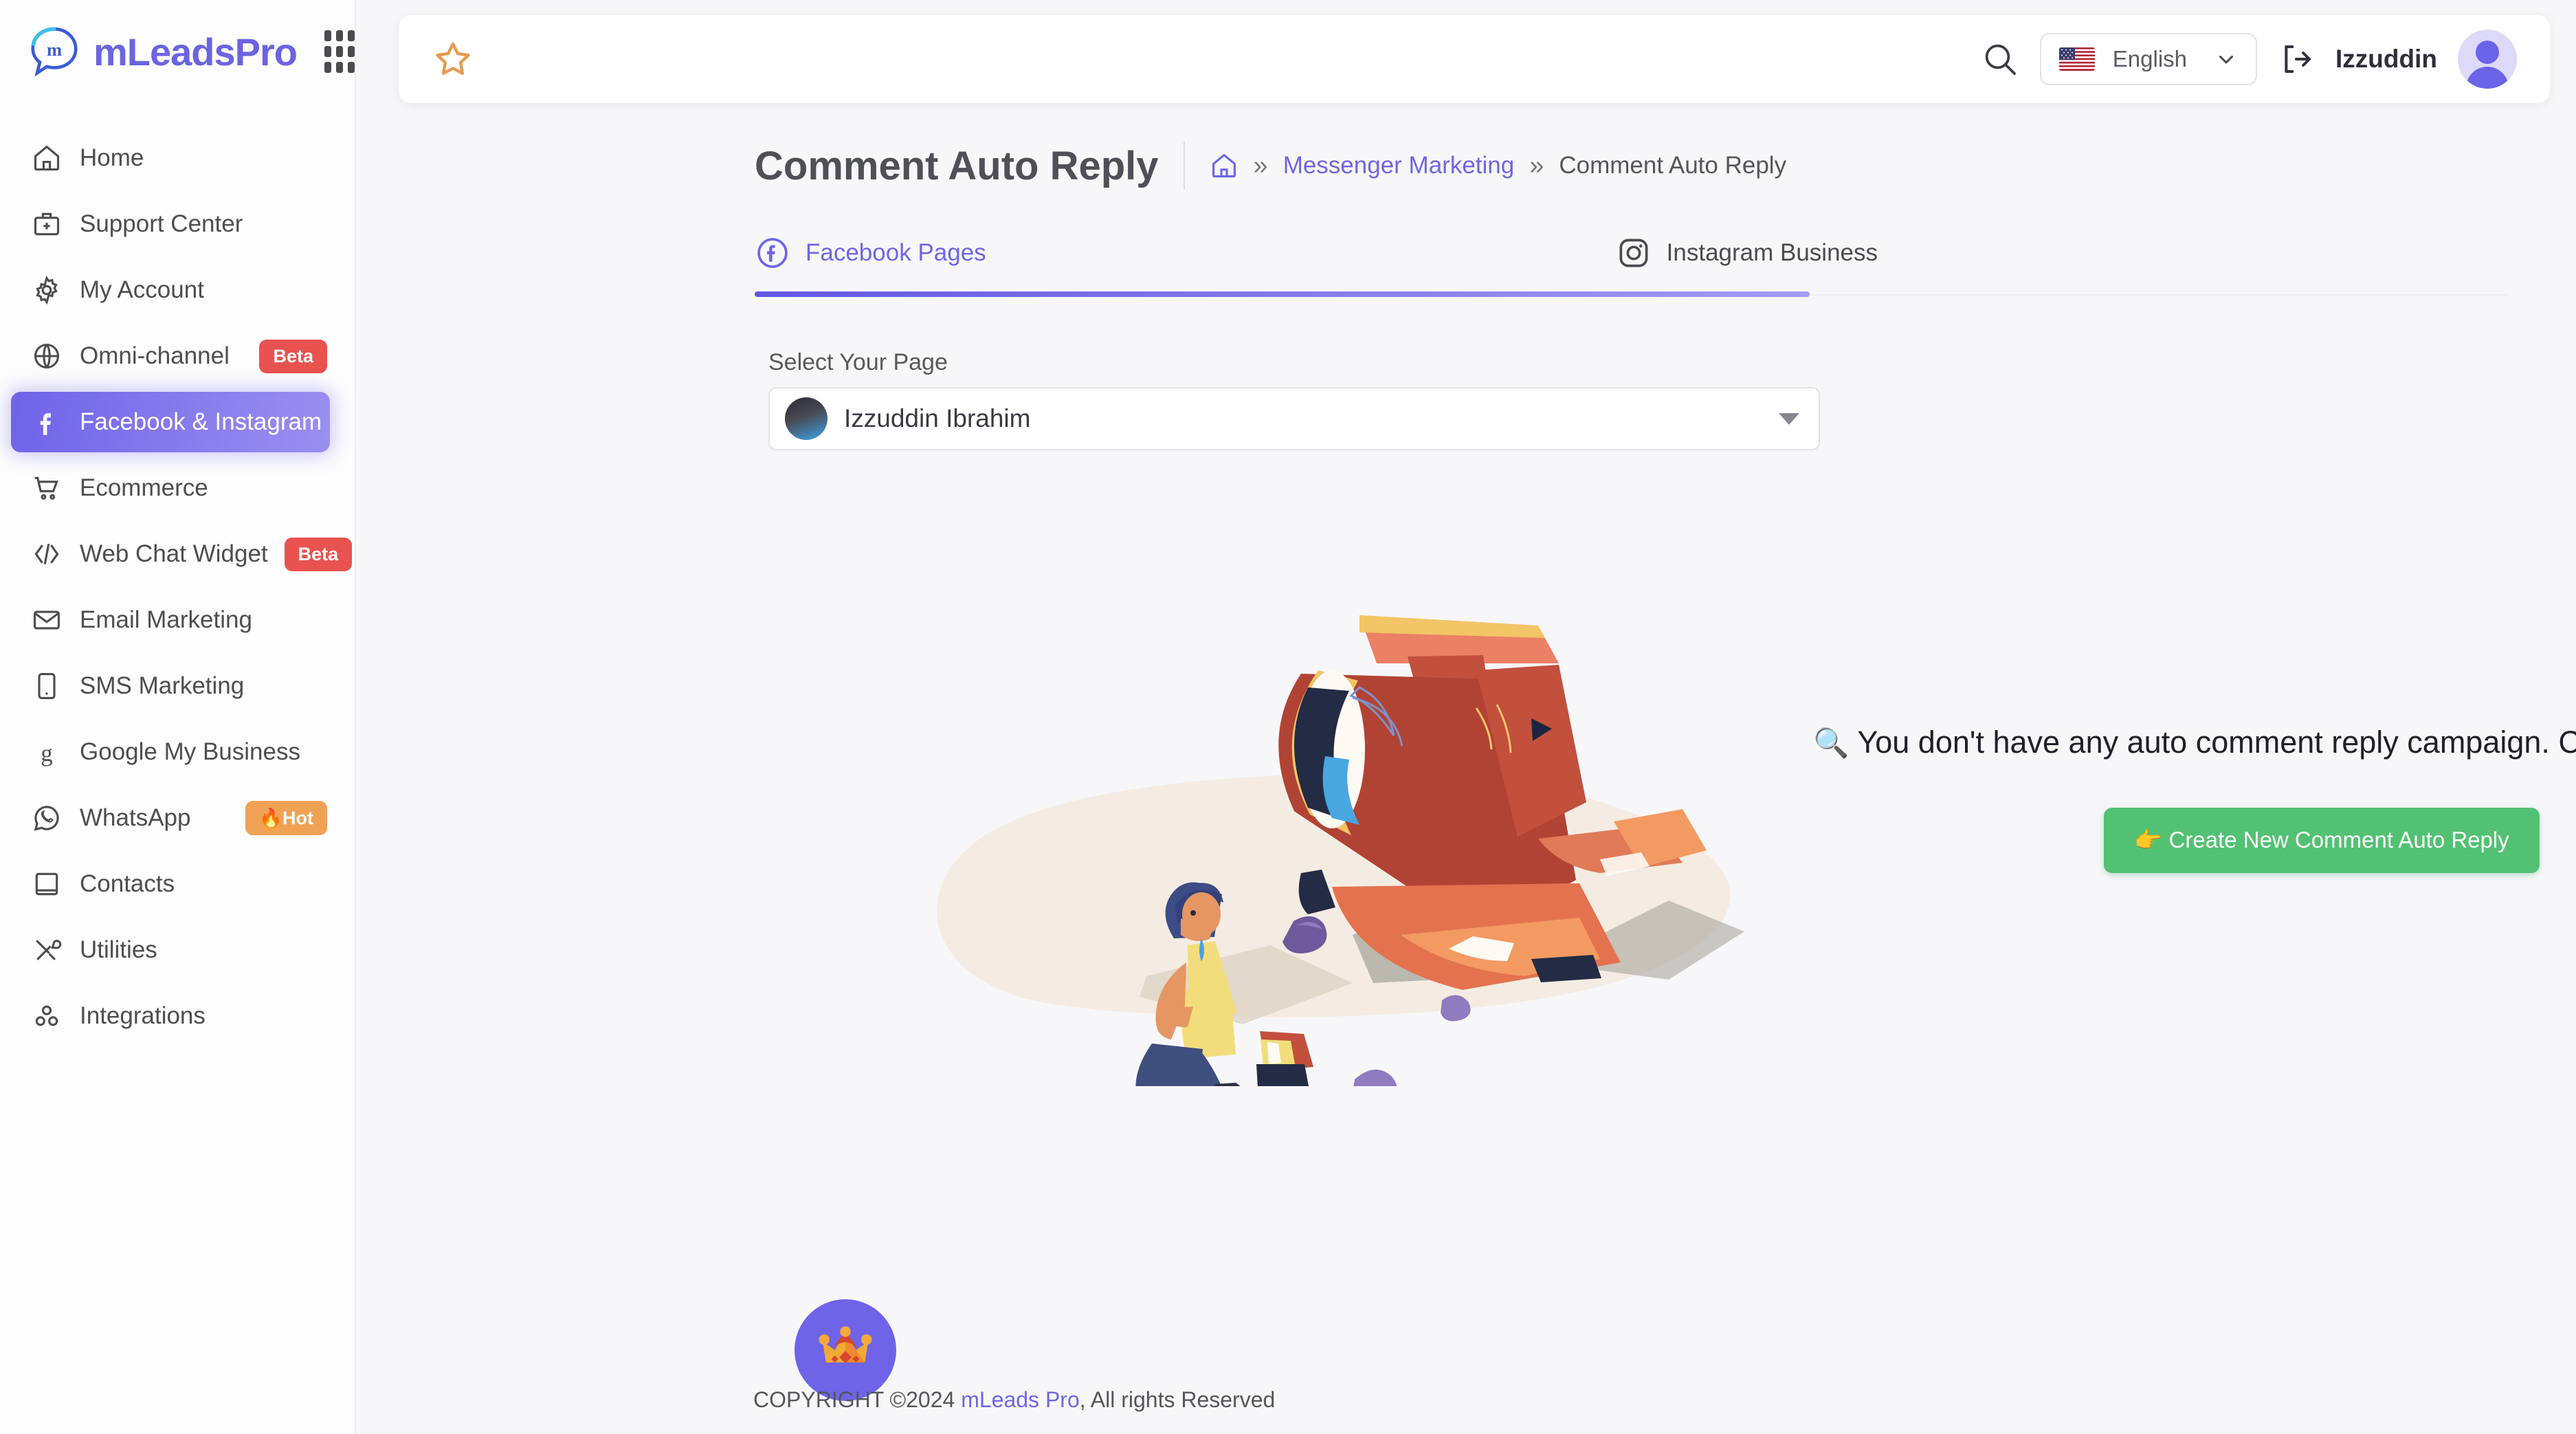 This screenshot has height=1434, width=2576. Describe the element at coordinates (142, 289) in the screenshot. I see `sidebar-item-label: My Account` at that location.